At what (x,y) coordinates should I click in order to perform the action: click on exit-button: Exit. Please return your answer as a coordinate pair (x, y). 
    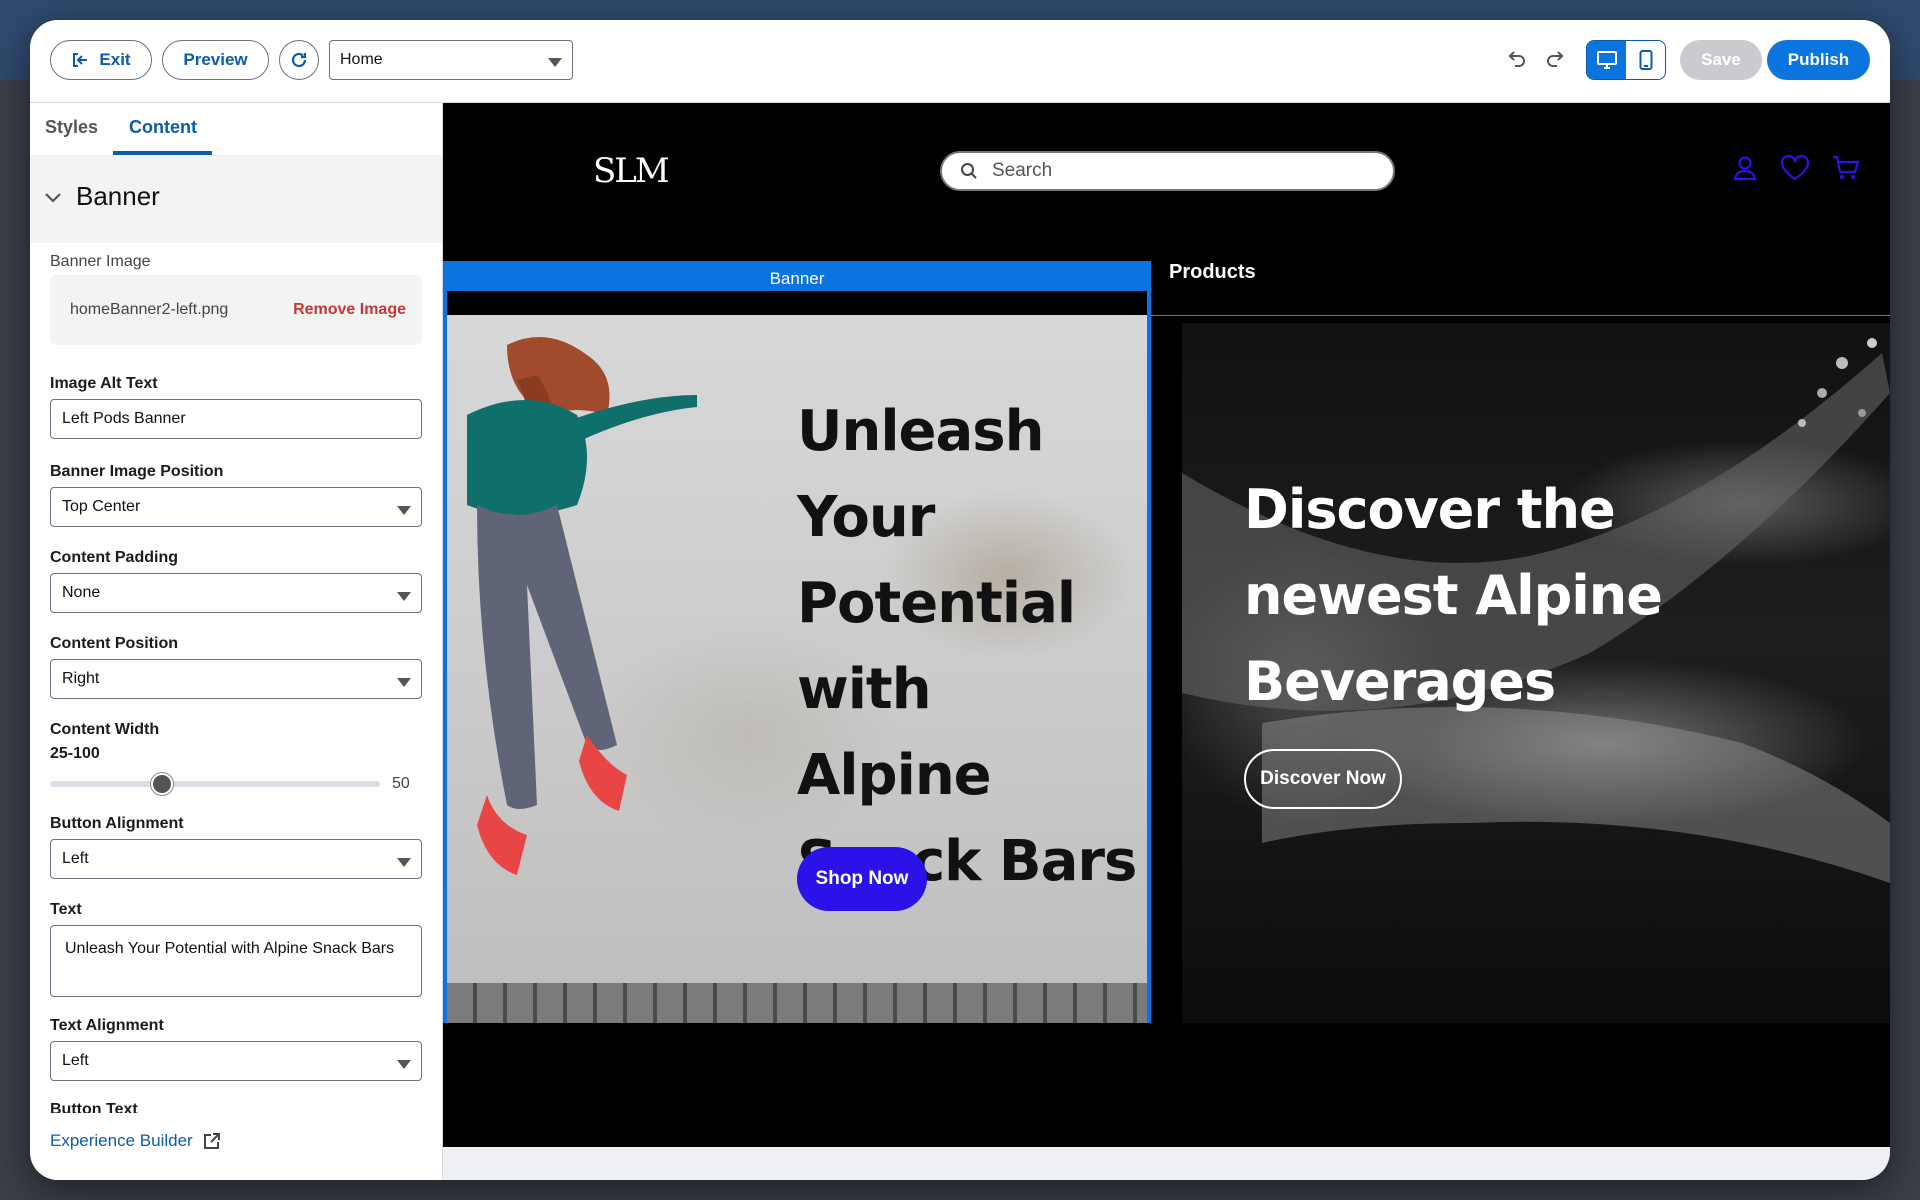
    Looking at the image, I should click on (101, 60).